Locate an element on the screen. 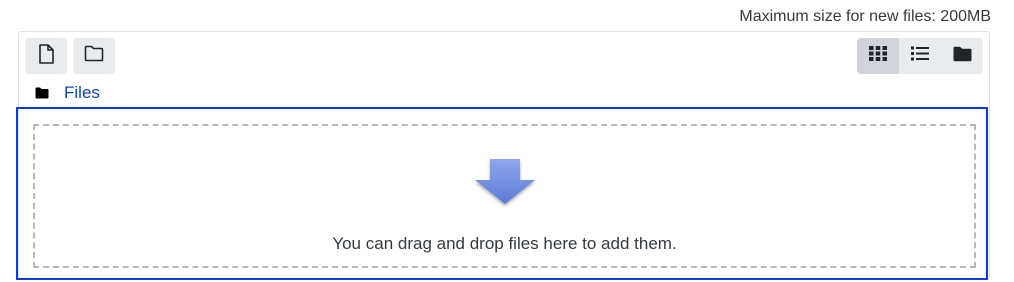 This screenshot has height=282, width=1014. view-icons-button is located at coordinates (878, 56).